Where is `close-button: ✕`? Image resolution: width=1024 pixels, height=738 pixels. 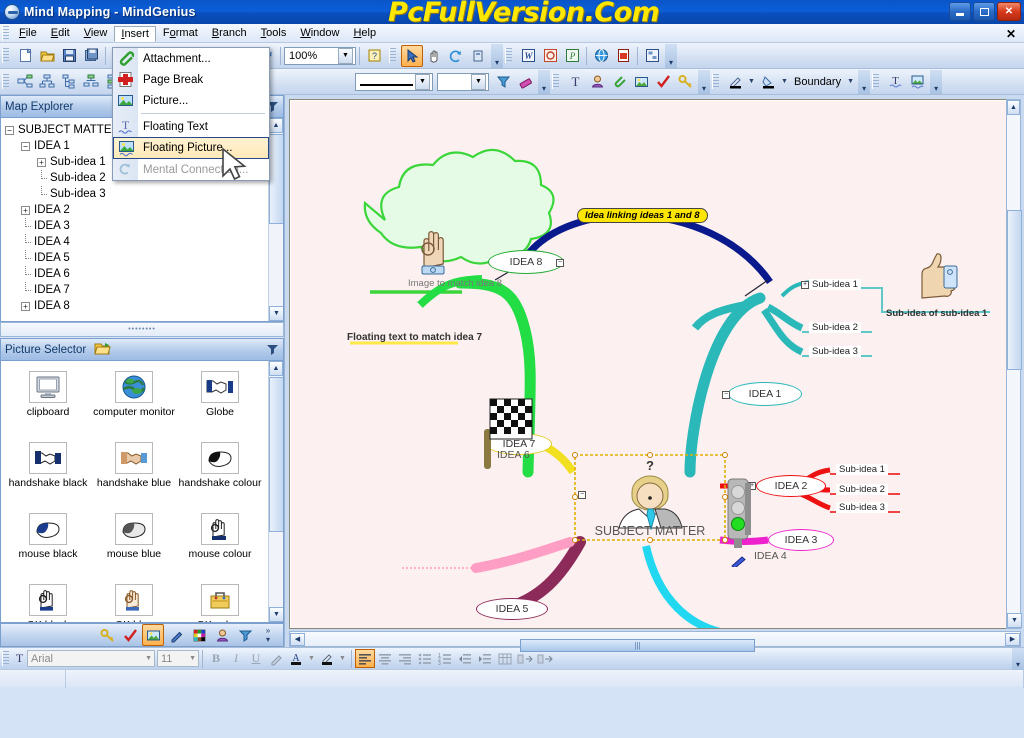 close-button: ✕ is located at coordinates (1009, 11).